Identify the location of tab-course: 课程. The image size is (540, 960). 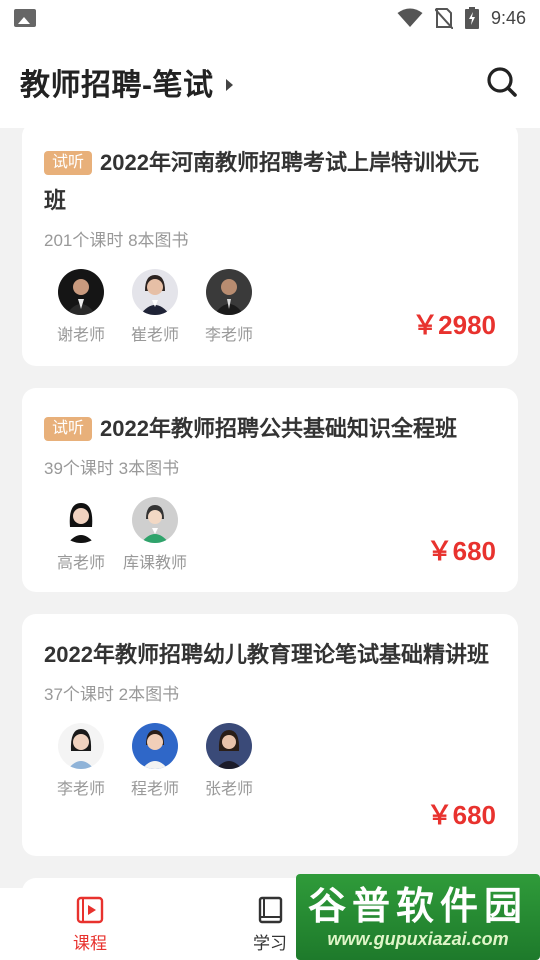
(90, 924).